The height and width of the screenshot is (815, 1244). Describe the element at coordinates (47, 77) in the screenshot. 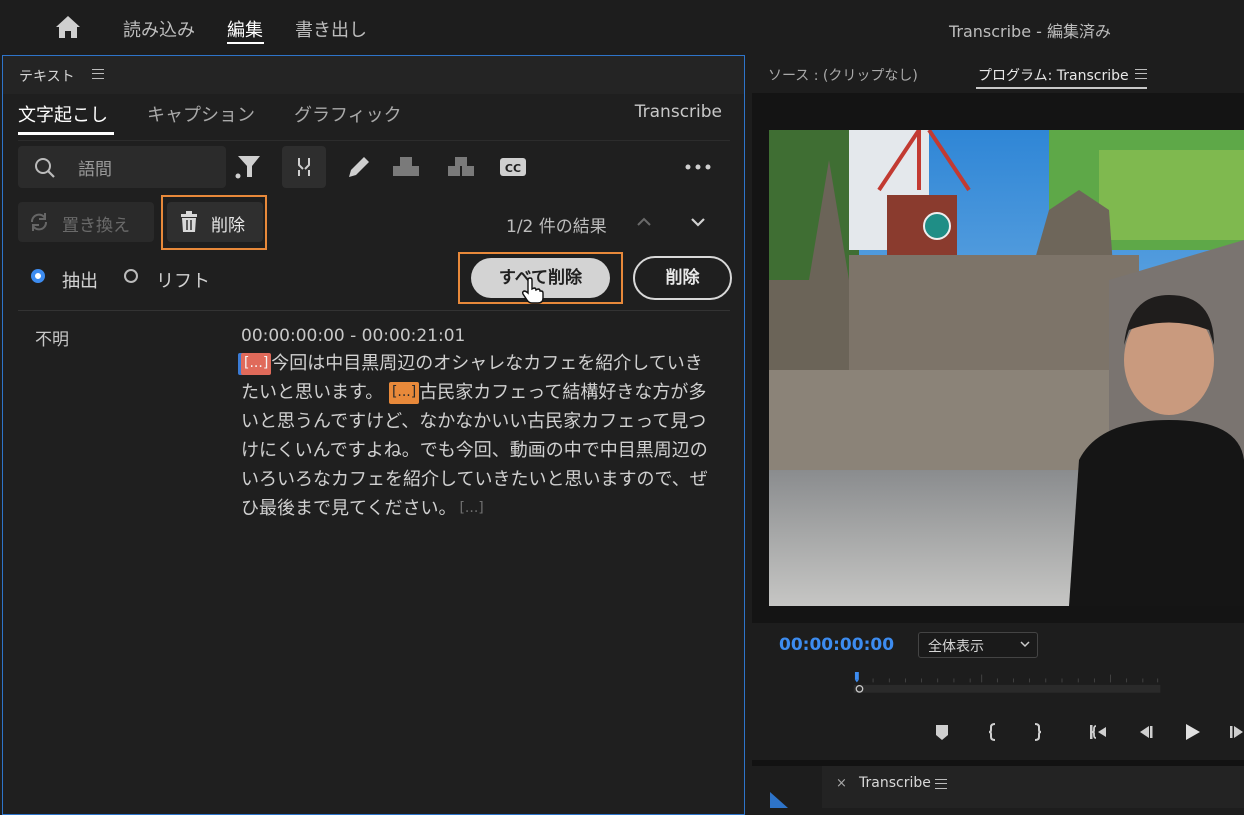

I see `panel-title: テキスト` at that location.